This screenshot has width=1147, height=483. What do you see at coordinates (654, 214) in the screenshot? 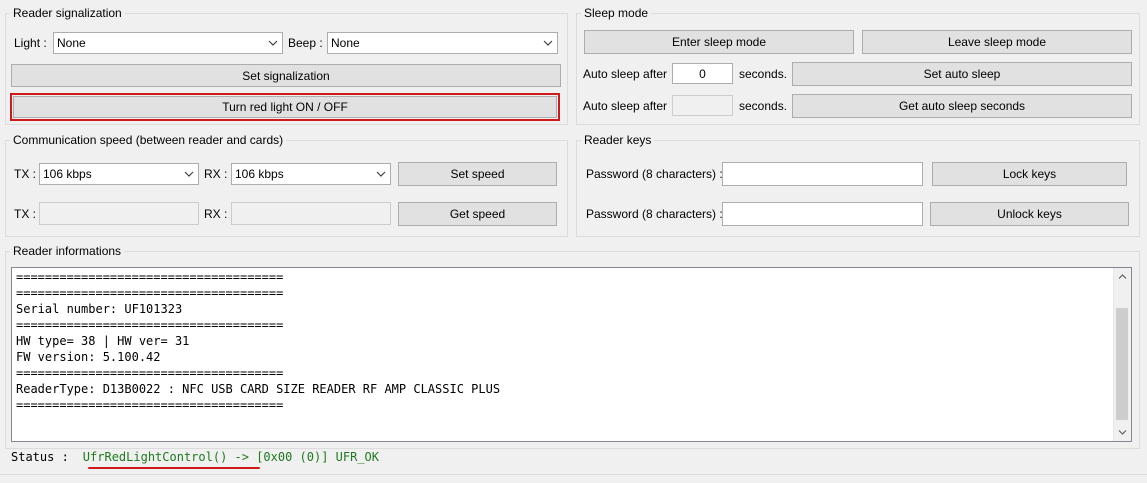
I see `unlock-password-label: Password (8 characters) :` at bounding box center [654, 214].